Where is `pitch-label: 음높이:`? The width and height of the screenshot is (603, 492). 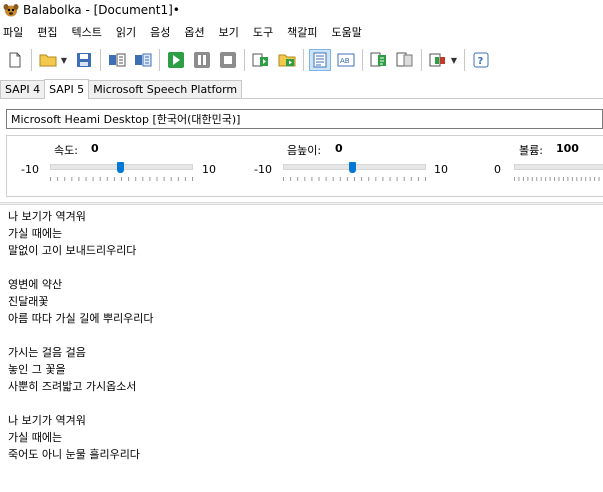
pitch-label: 음높이: is located at coordinates (304, 150).